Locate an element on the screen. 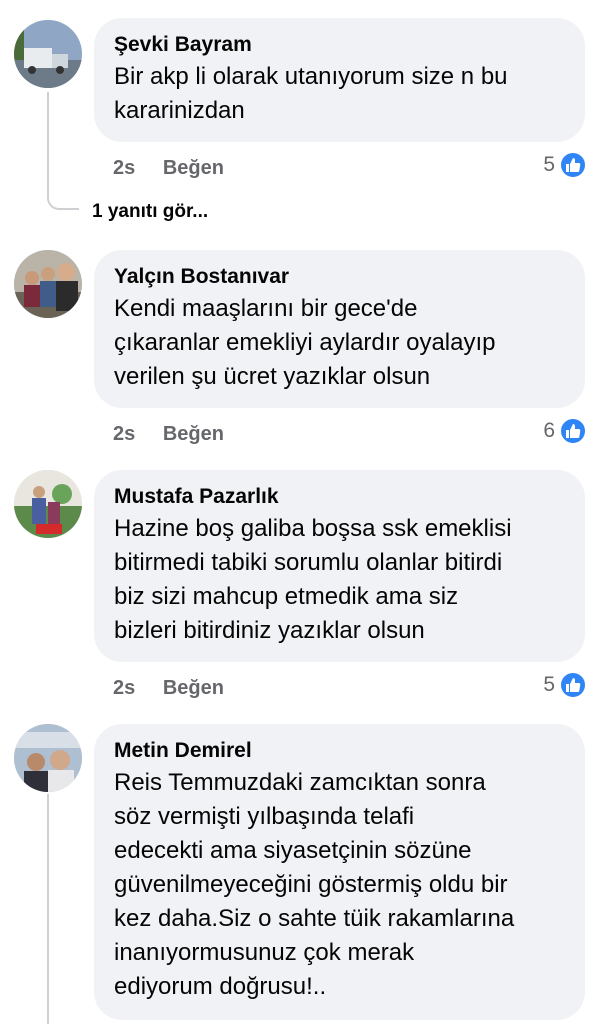 Image resolution: width=605 pixels, height=1024 pixels. comment-author: Metin Demirel is located at coordinates (339, 751).